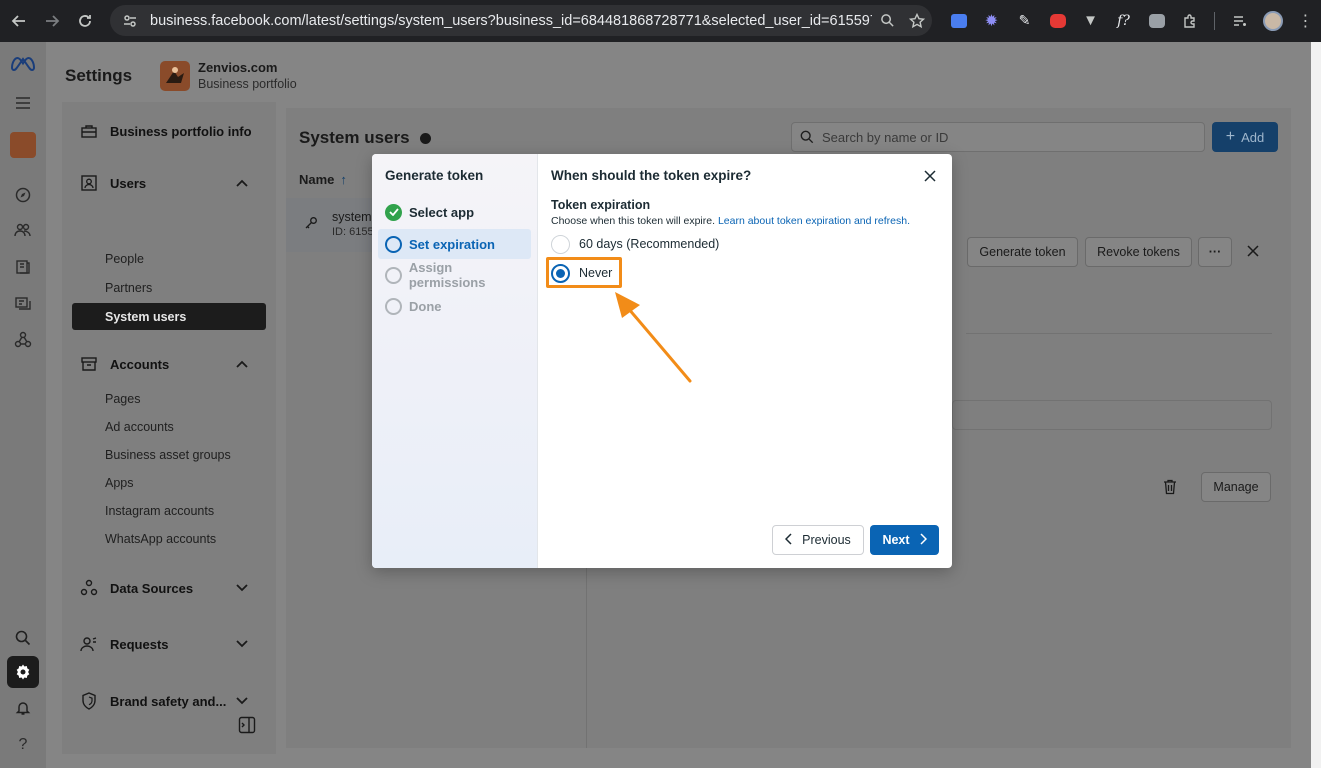  What do you see at coordinates (169, 316) in the screenshot?
I see `sidebar-item-system-users: System users` at bounding box center [169, 316].